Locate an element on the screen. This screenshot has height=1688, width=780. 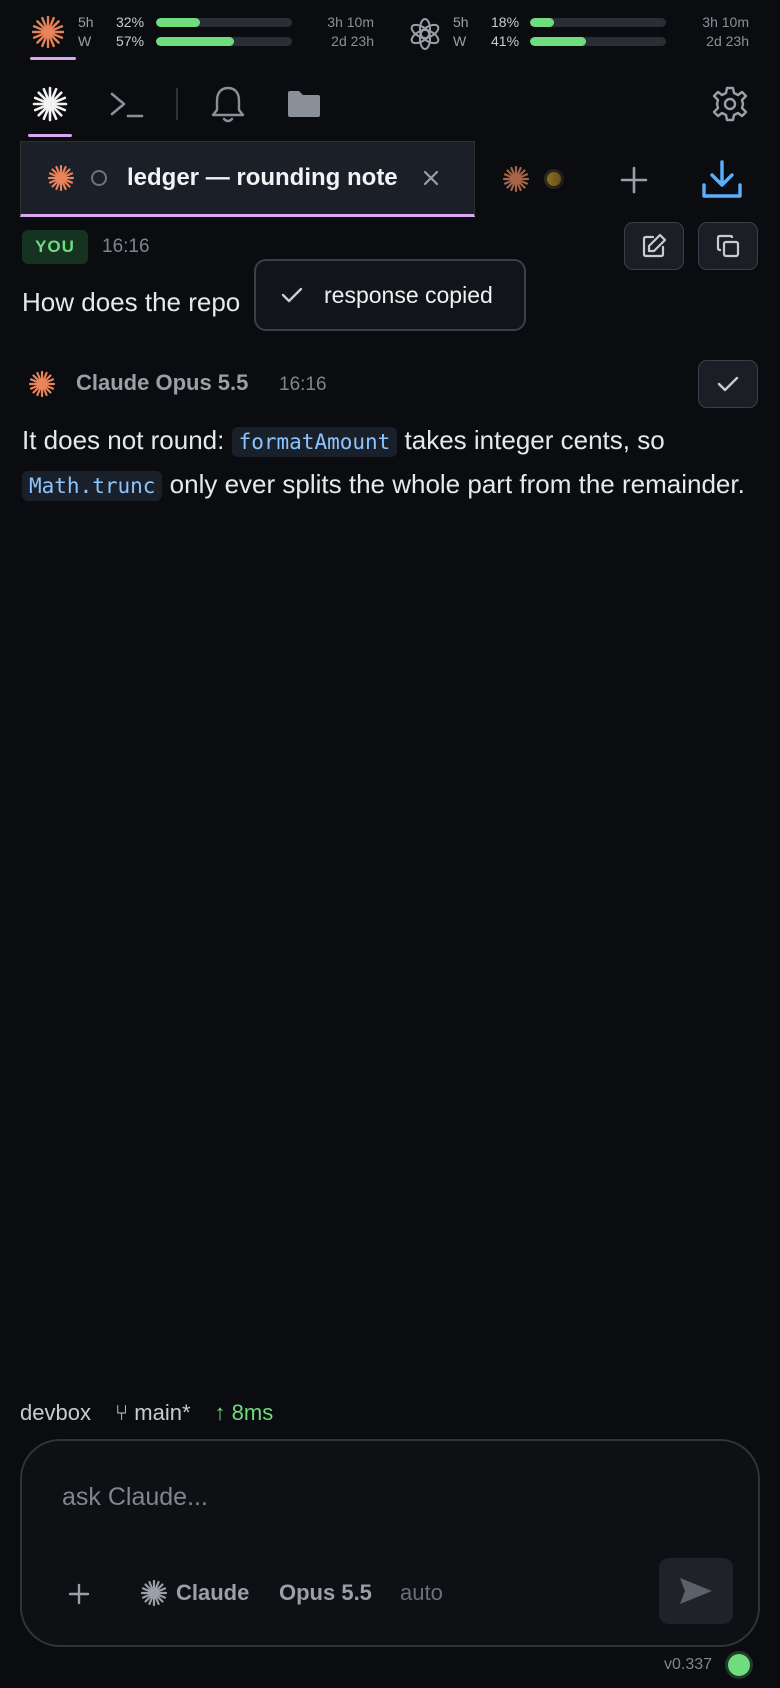
terminal-button is located at coordinates (126, 104).